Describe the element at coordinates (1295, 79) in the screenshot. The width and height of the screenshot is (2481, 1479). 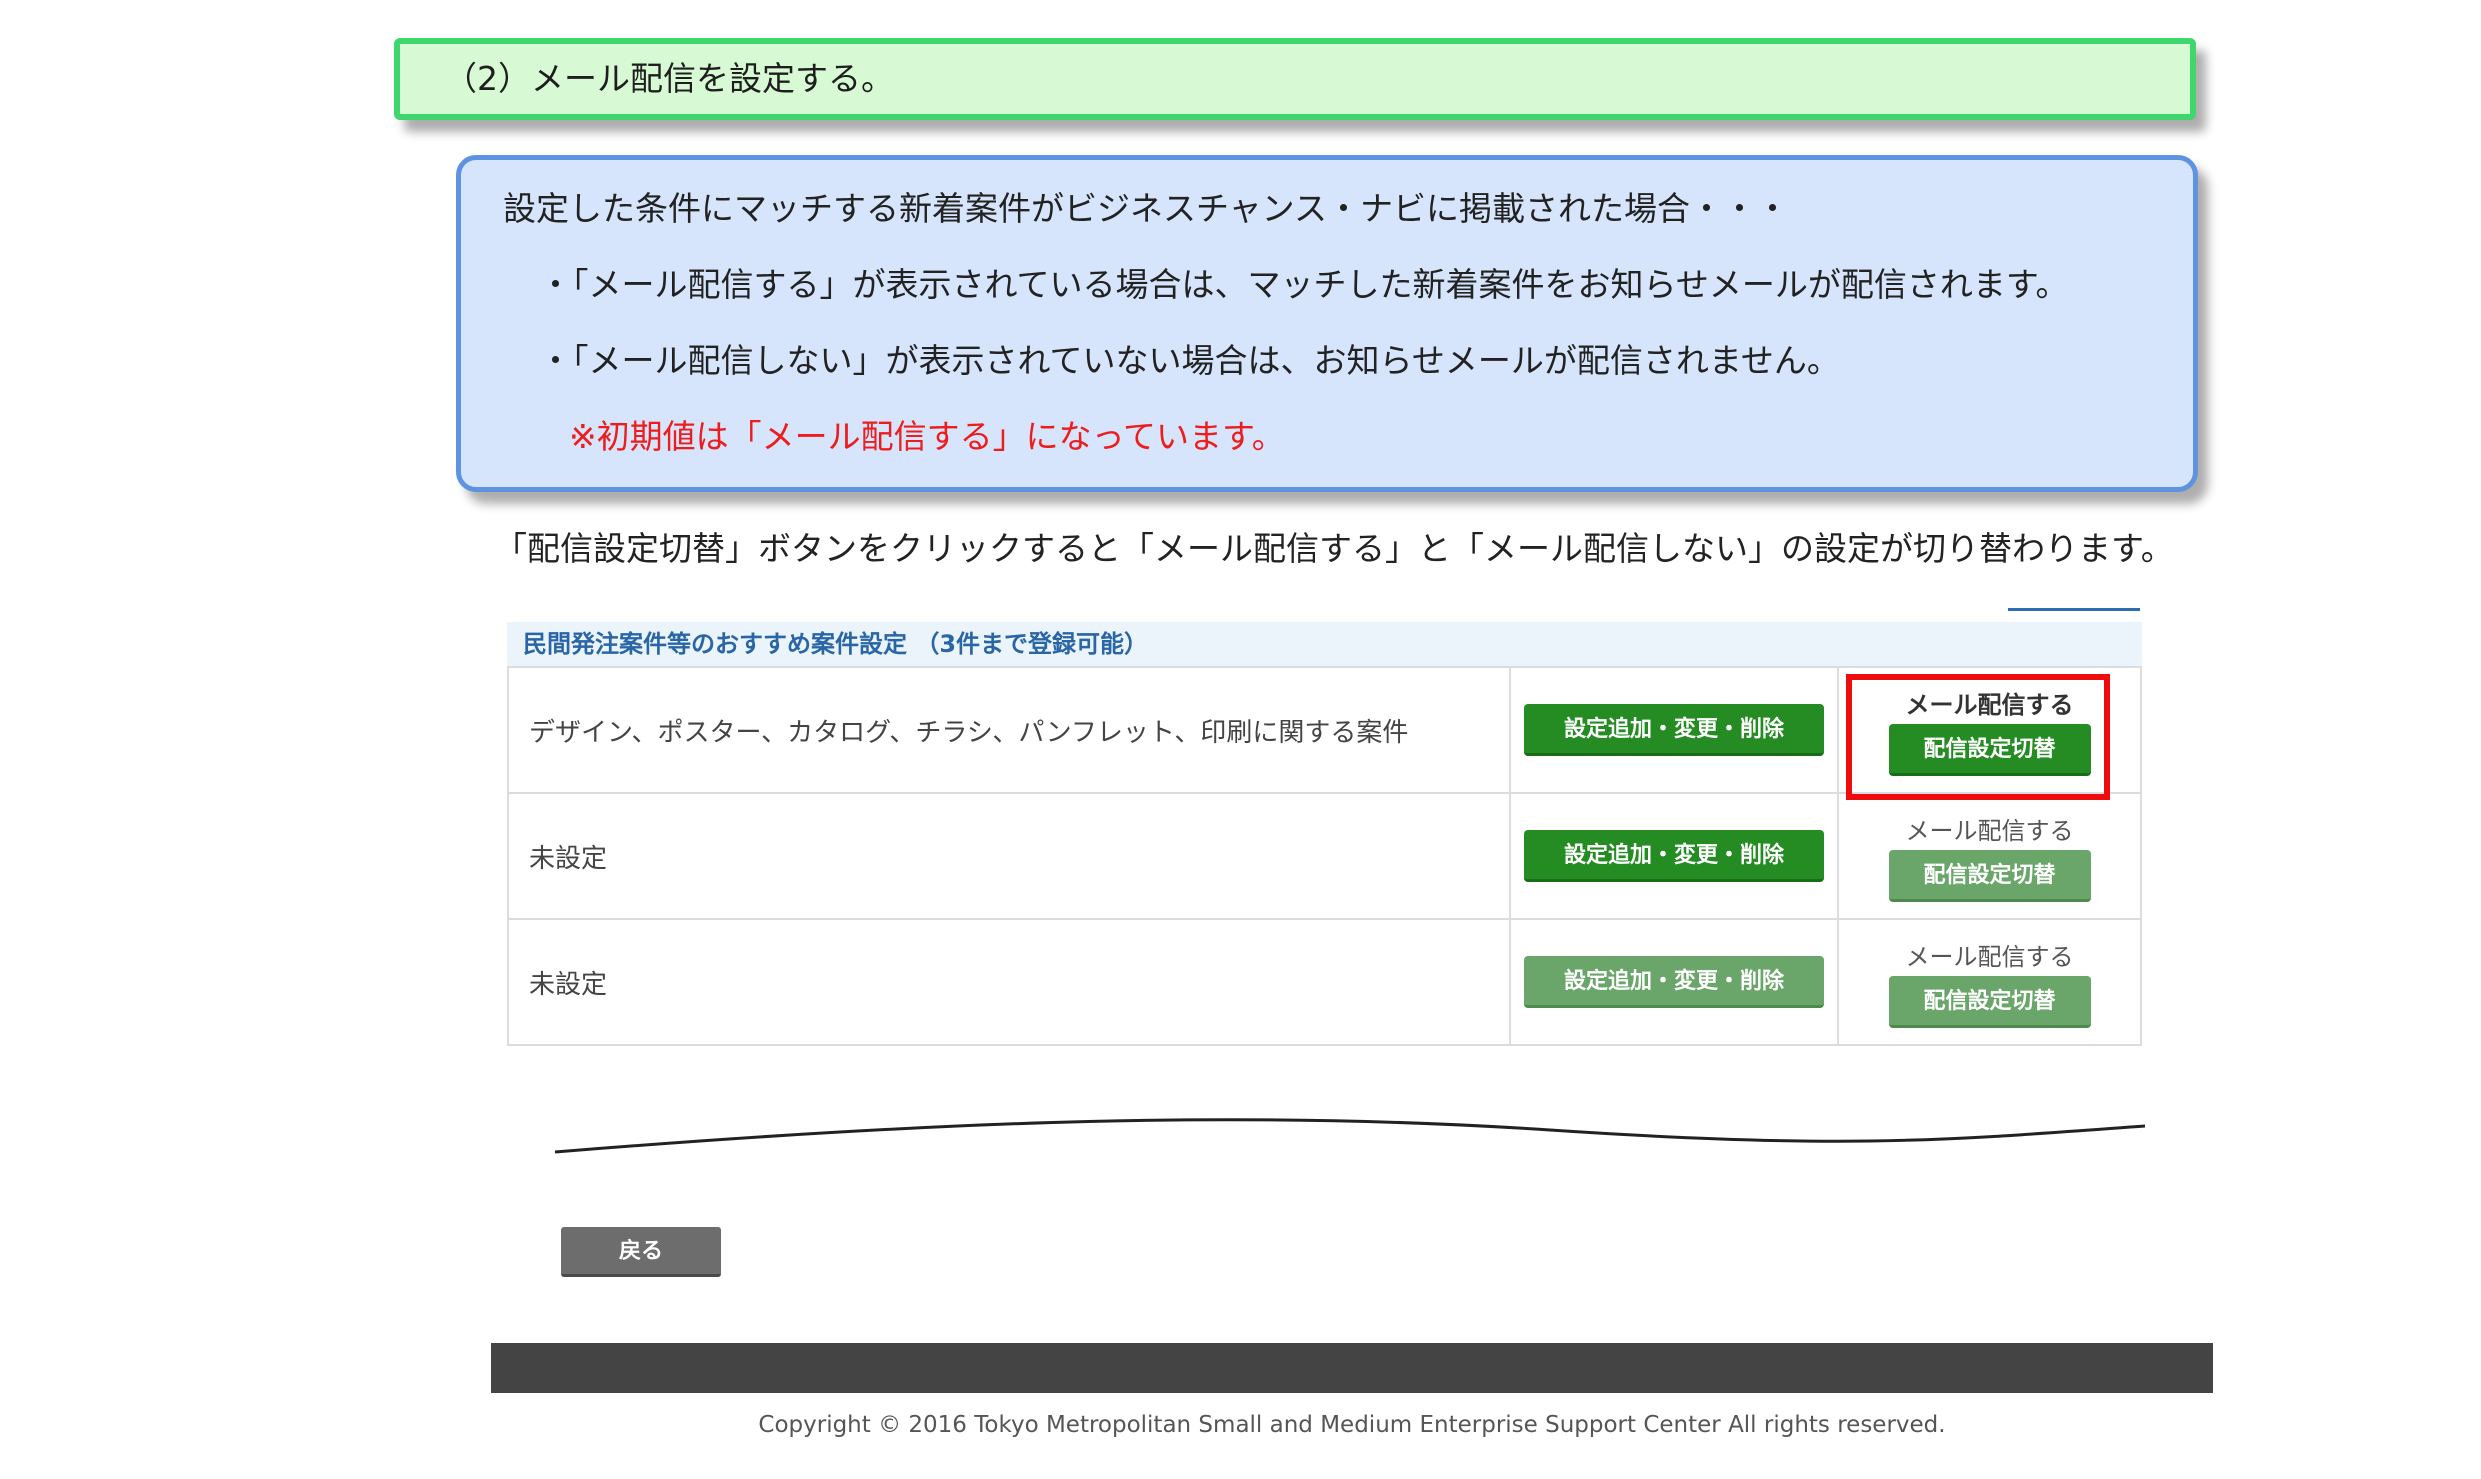
I see `section-heading: （2）メール配信を設定する。` at that location.